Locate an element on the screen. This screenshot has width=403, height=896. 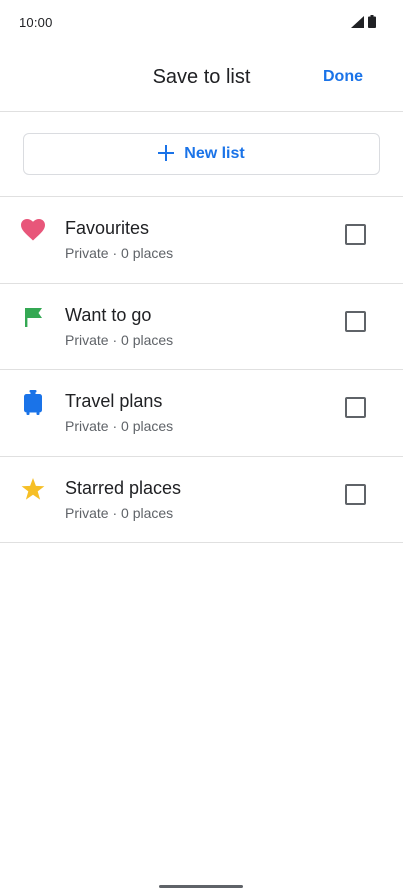
cellular-signal-icon is located at coordinates (357, 24).